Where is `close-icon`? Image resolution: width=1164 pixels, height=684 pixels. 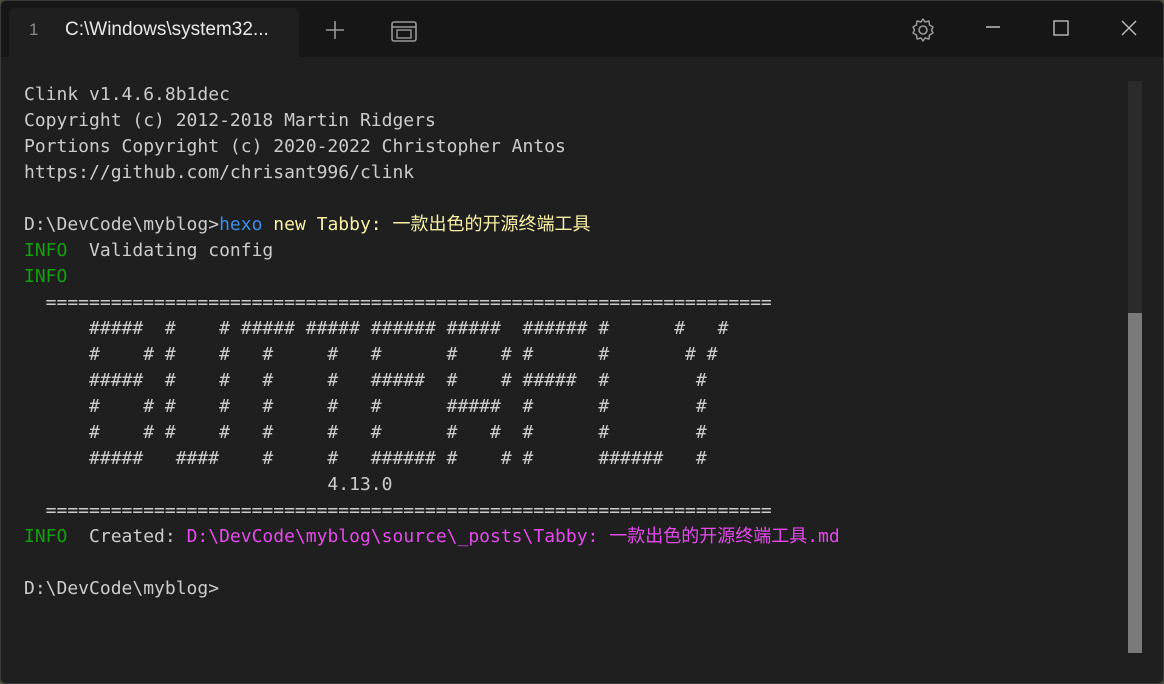
close-icon is located at coordinates (1129, 28).